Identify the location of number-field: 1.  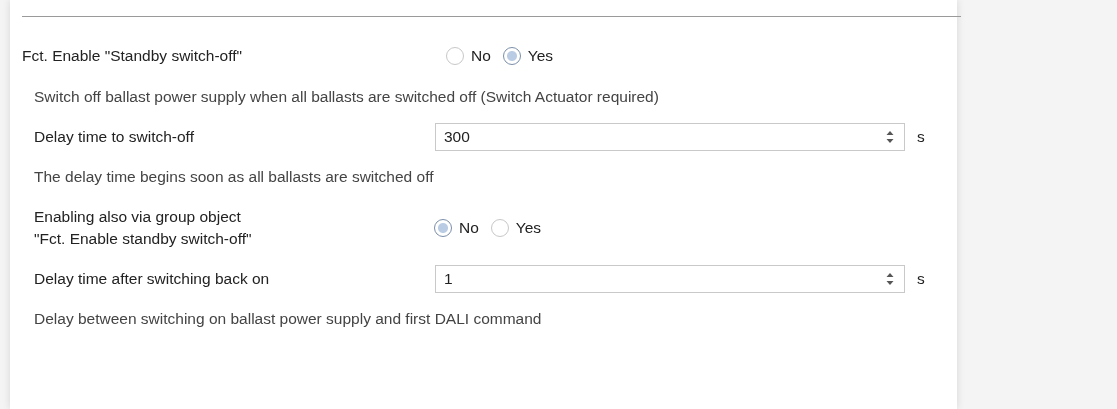
(670, 279).